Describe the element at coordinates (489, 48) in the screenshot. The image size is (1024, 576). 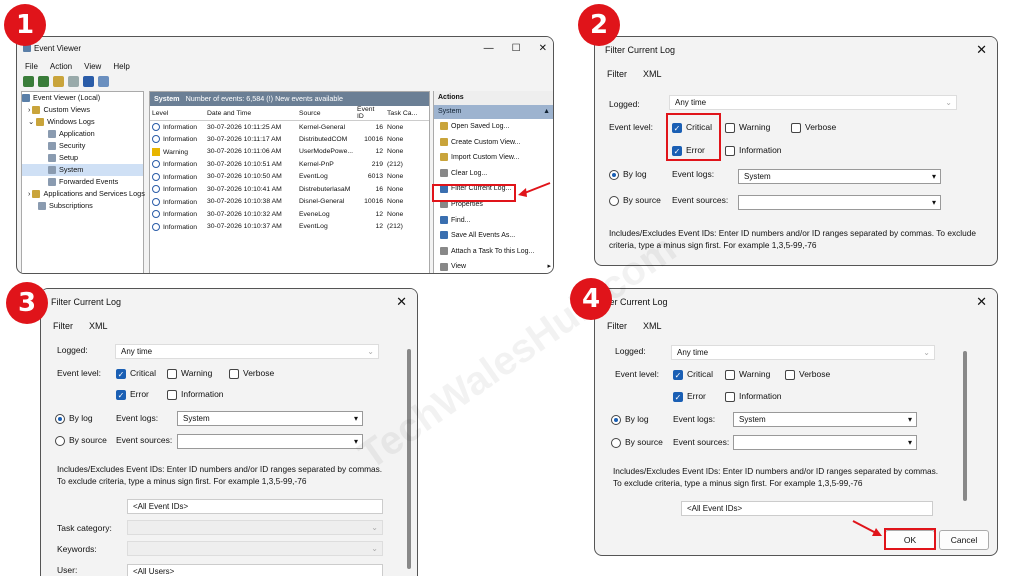
I see `minimize-icon: —` at that location.